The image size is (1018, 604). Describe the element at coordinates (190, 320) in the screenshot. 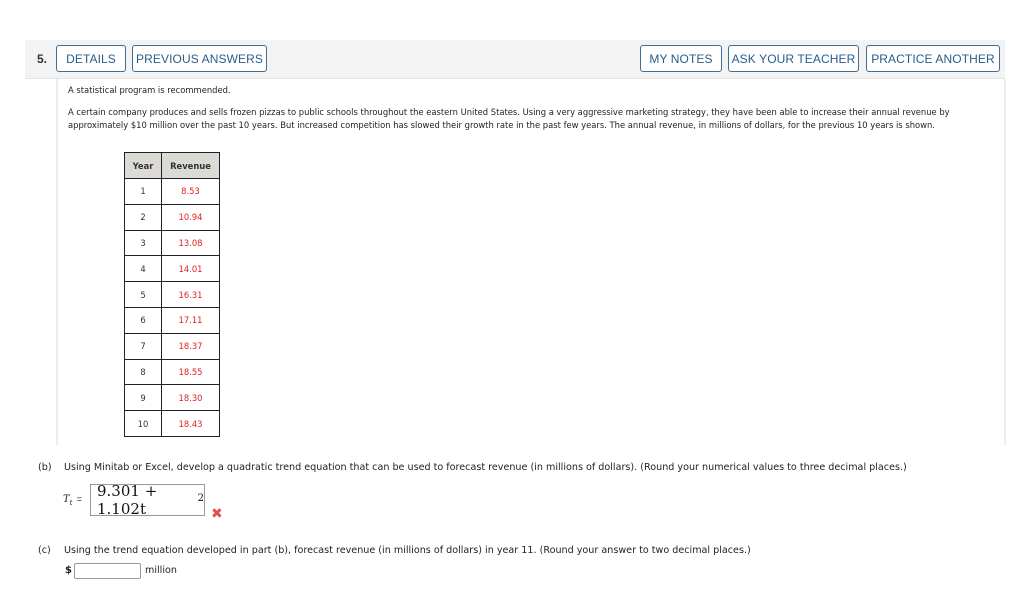

I see `revenue-cell: 17.11` at that location.